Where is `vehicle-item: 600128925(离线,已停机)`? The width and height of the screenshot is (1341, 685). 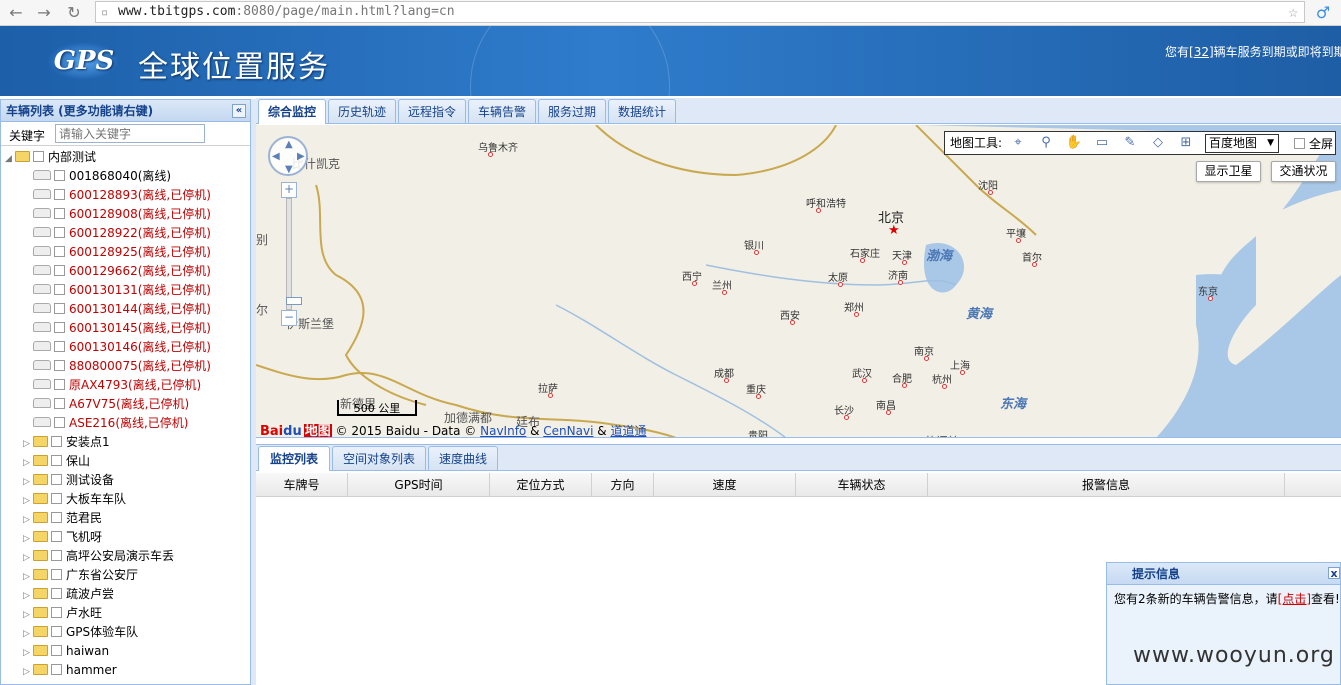
vehicle-item: 600128925(离线,已停机) is located at coordinates (122, 252).